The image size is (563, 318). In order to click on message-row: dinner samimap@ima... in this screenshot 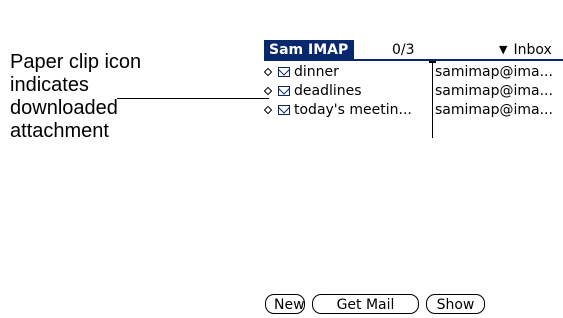, I will do `click(413, 72)`.